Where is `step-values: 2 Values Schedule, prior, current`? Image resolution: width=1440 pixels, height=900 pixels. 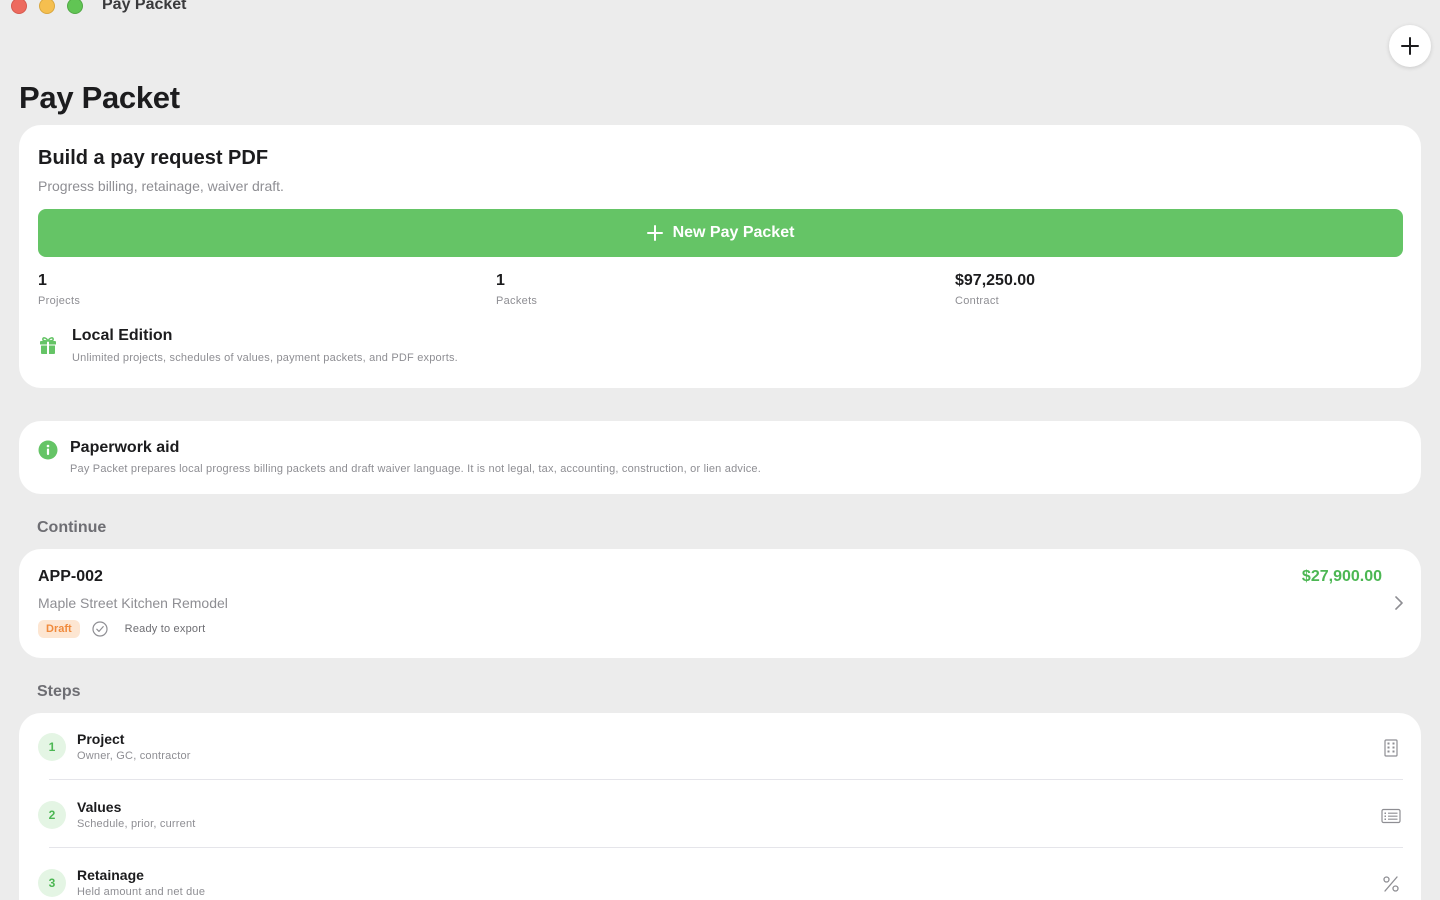 step-values: 2 Values Schedule, prior, current is located at coordinates (720, 815).